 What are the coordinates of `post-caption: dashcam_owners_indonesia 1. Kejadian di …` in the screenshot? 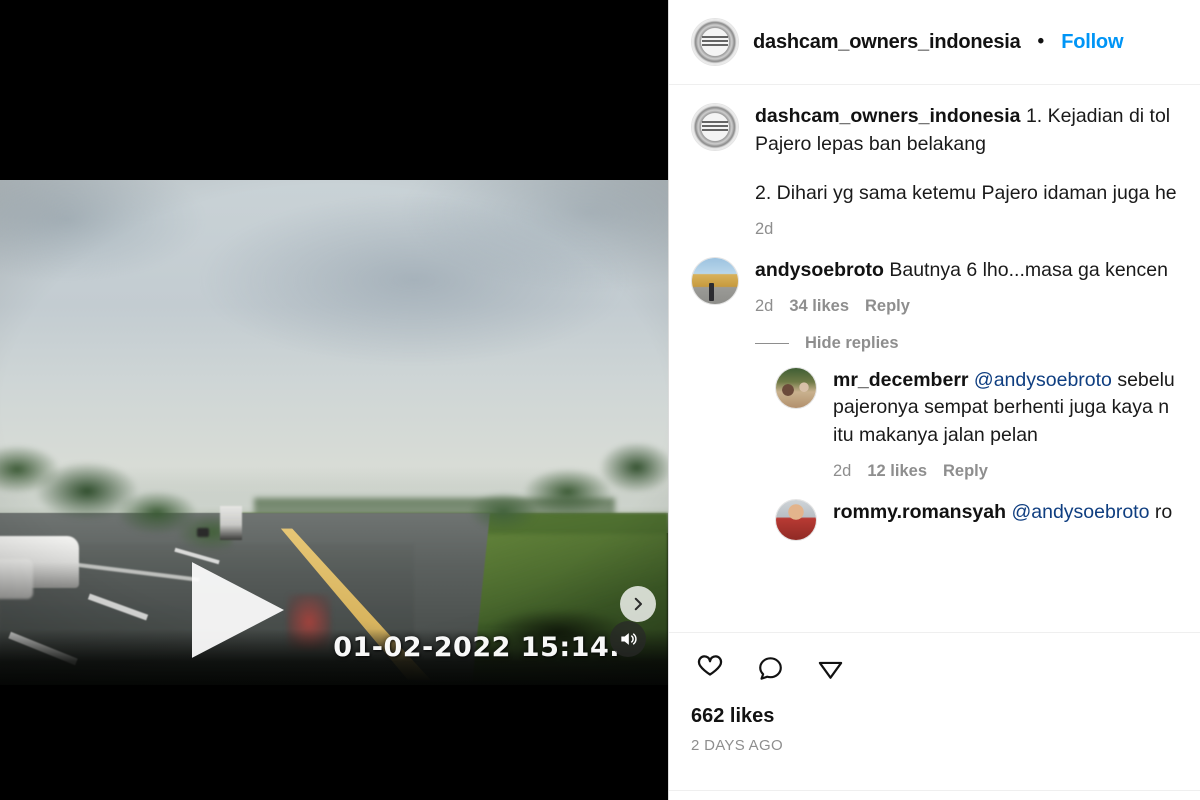 It's located at (945, 171).